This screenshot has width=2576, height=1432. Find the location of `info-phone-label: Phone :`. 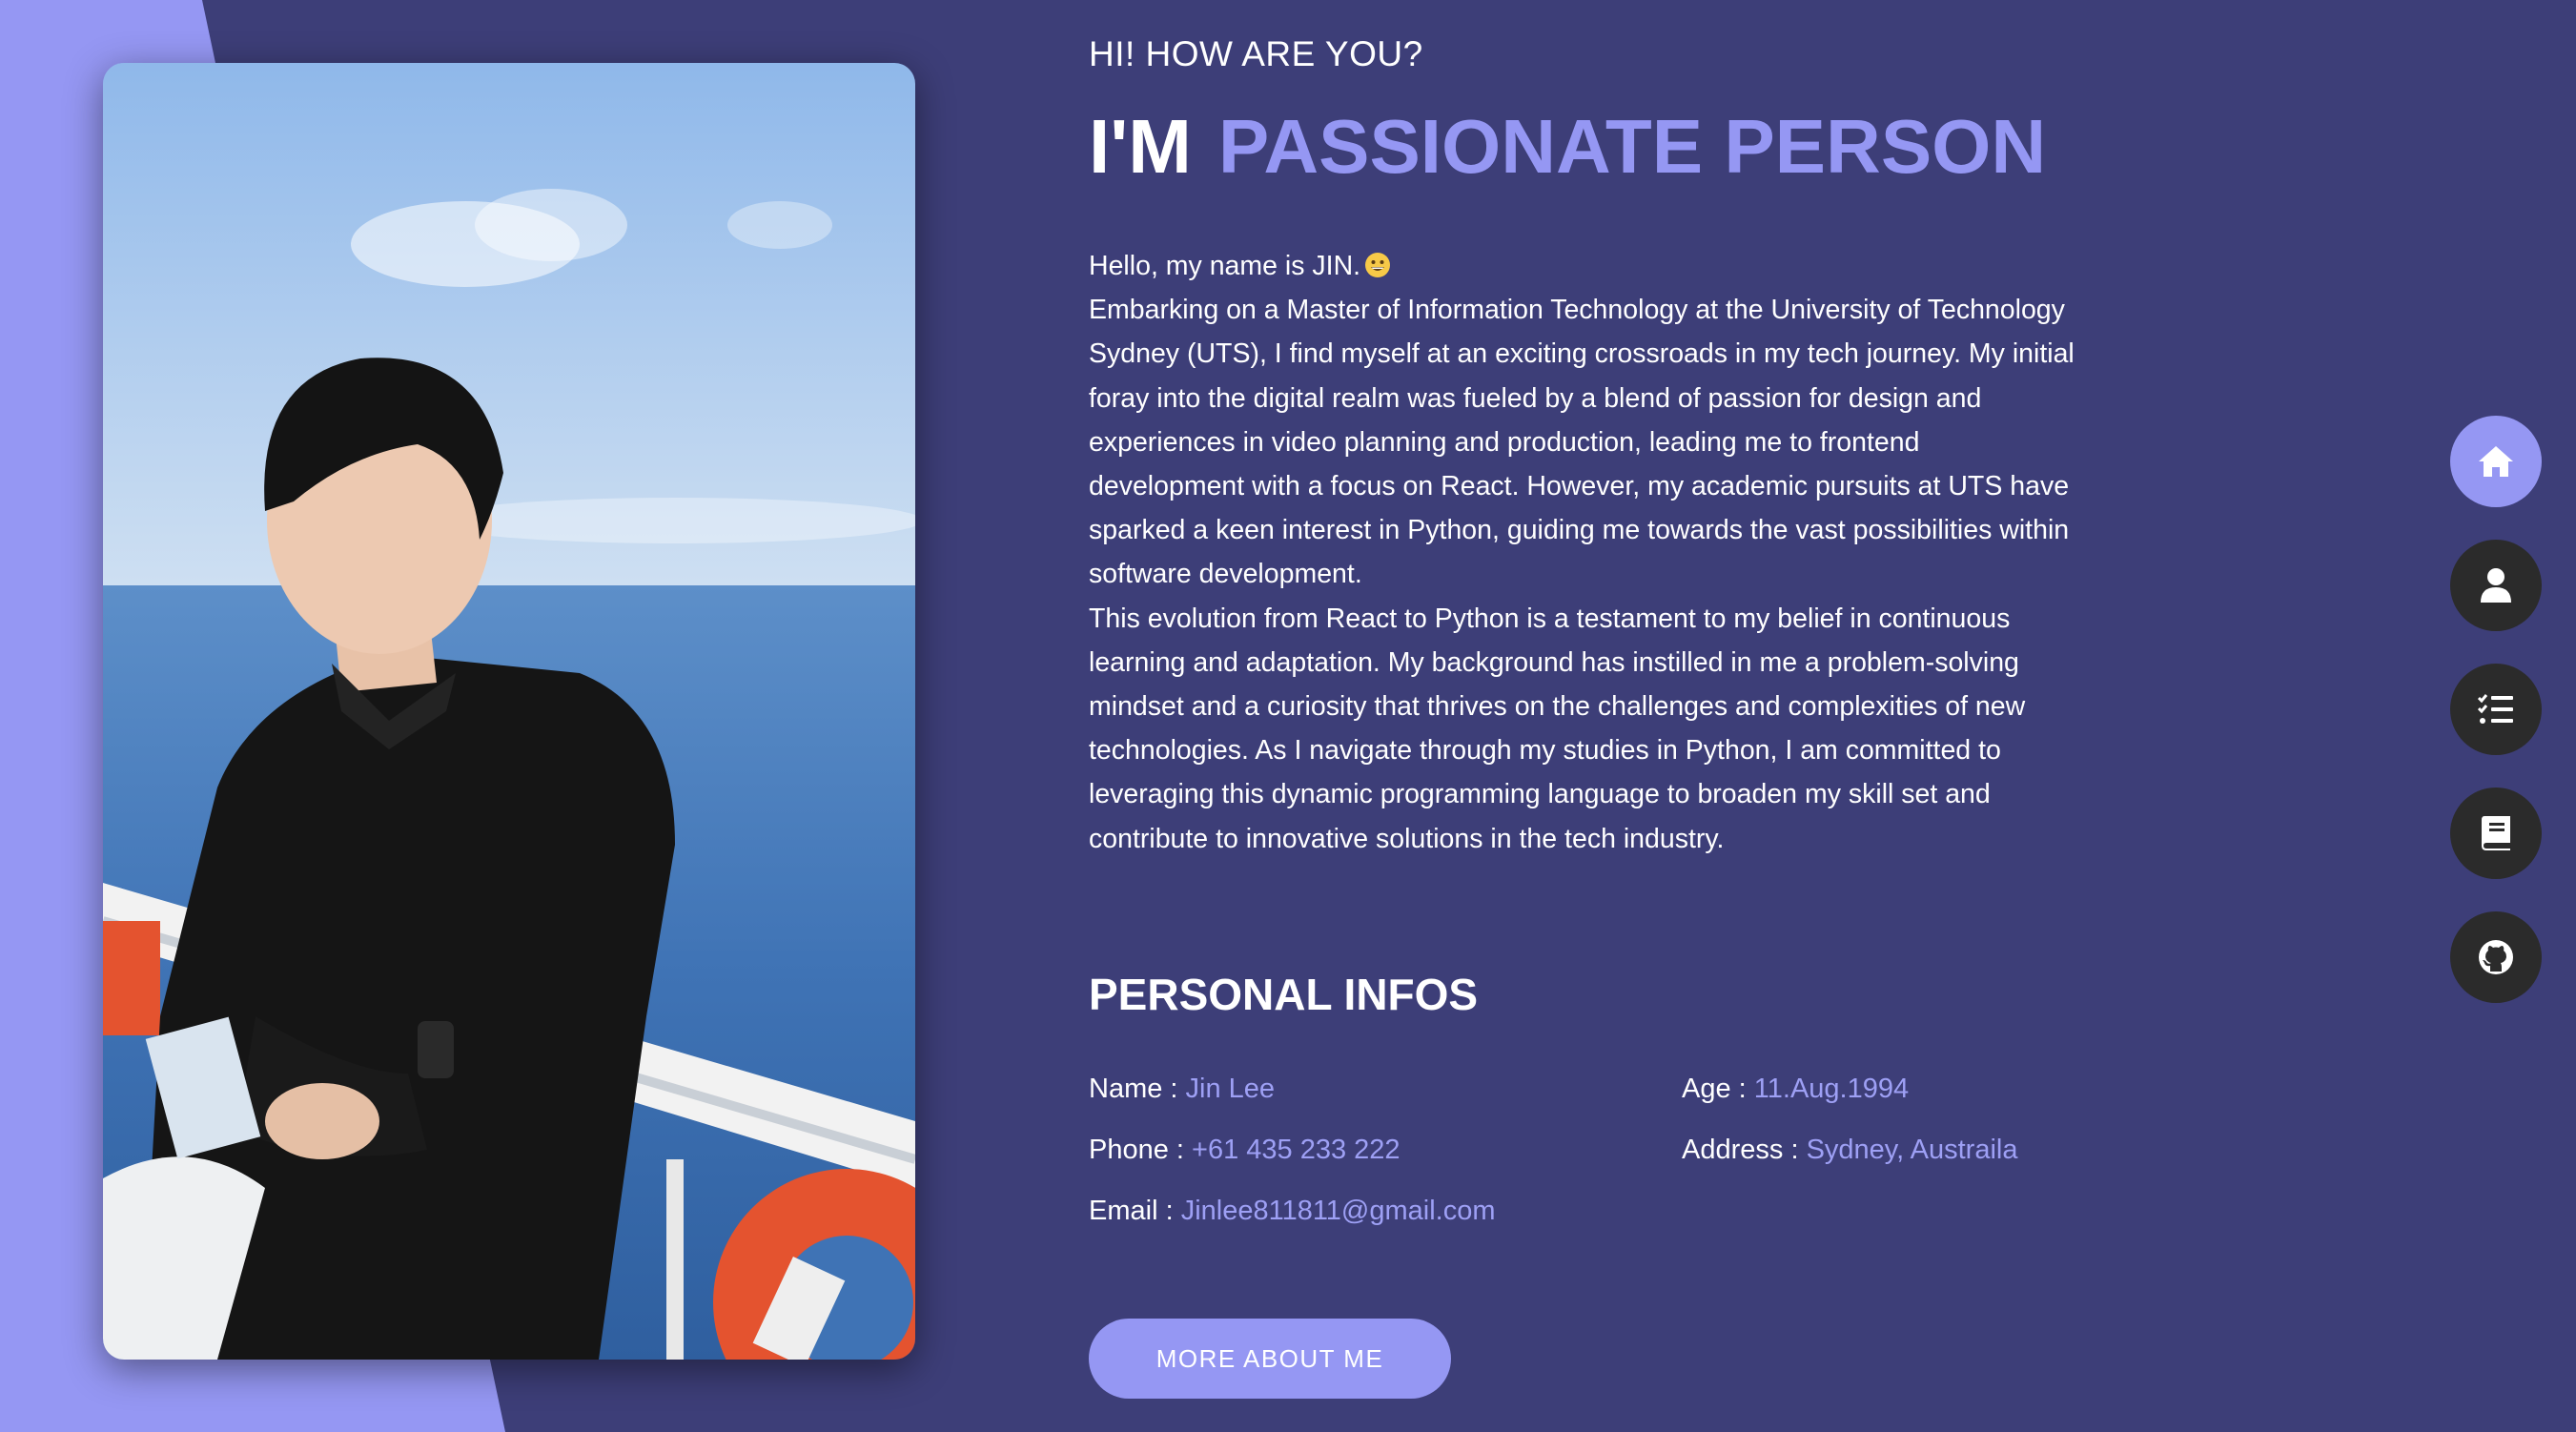

info-phone-label: Phone : is located at coordinates (1141, 1150).